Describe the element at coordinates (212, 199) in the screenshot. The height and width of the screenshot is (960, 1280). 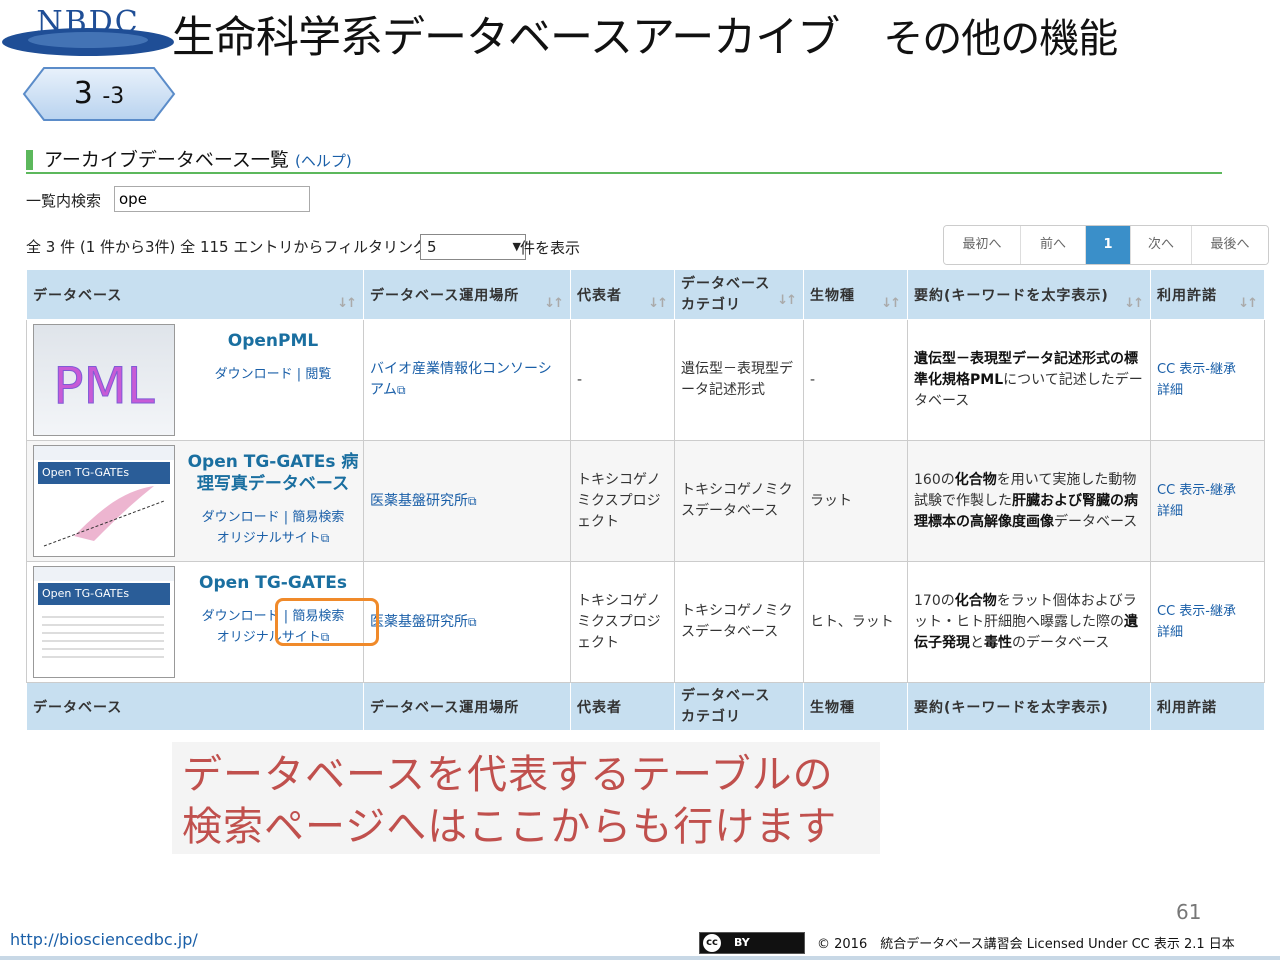
I see `search-input` at that location.